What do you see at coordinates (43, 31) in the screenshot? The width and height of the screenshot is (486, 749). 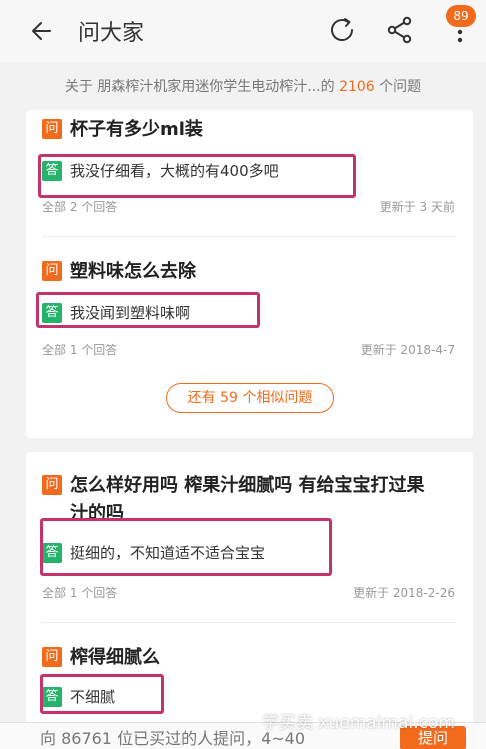 I see `back-arrow-icon` at bounding box center [43, 31].